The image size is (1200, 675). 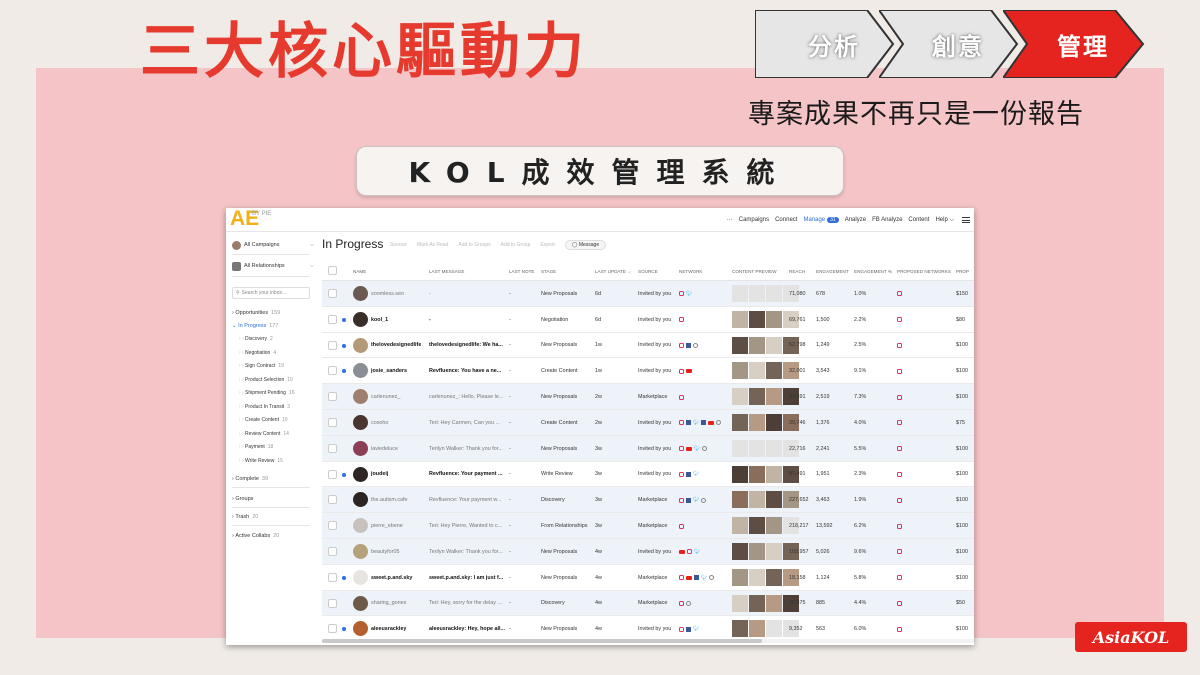 What do you see at coordinates (585, 245) in the screenshot?
I see `message-button: ◯ Message` at bounding box center [585, 245].